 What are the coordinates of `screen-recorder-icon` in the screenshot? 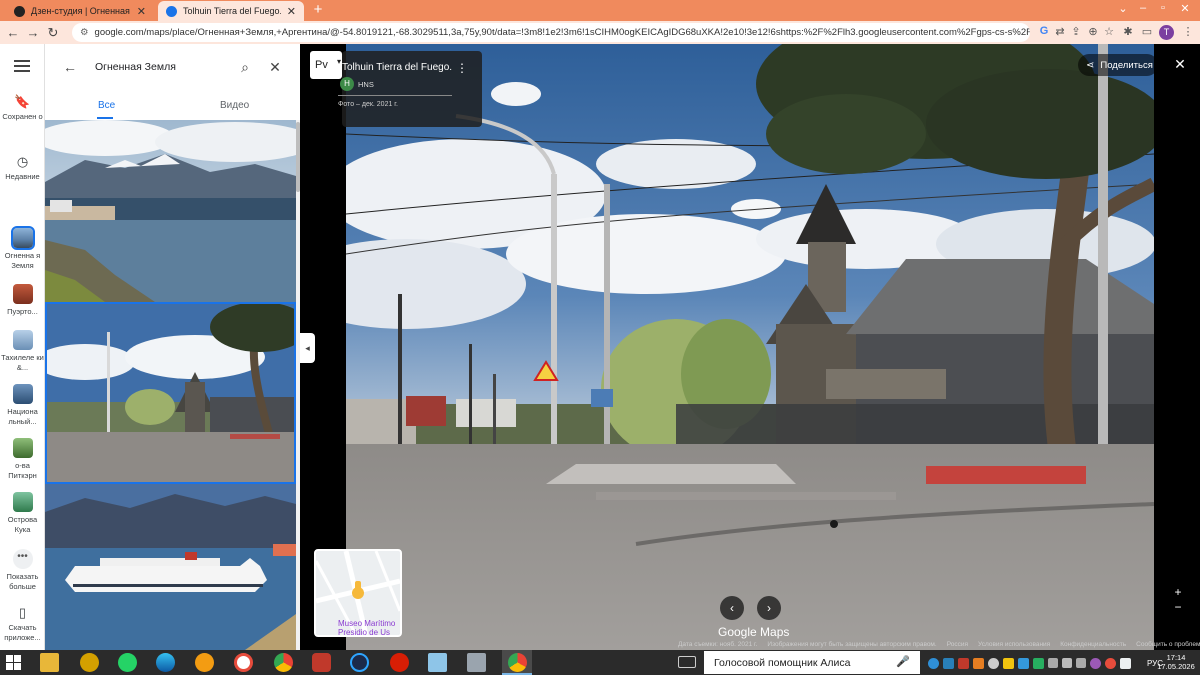 It's located at (321, 662).